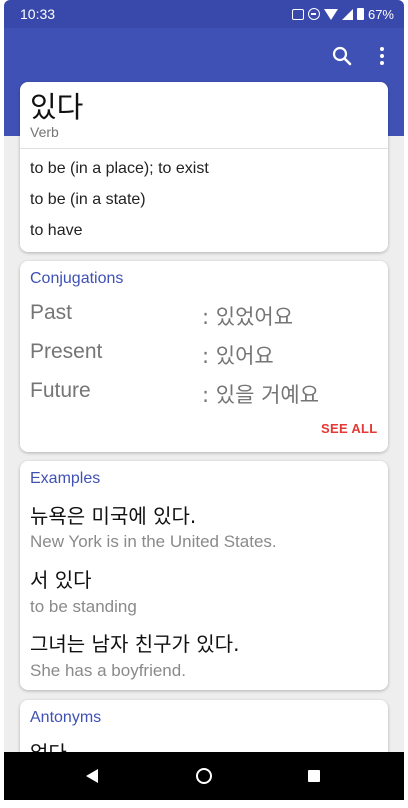 This screenshot has height=808, width=408. Describe the element at coordinates (38, 14) in the screenshot. I see `status-time: 10:33` at that location.